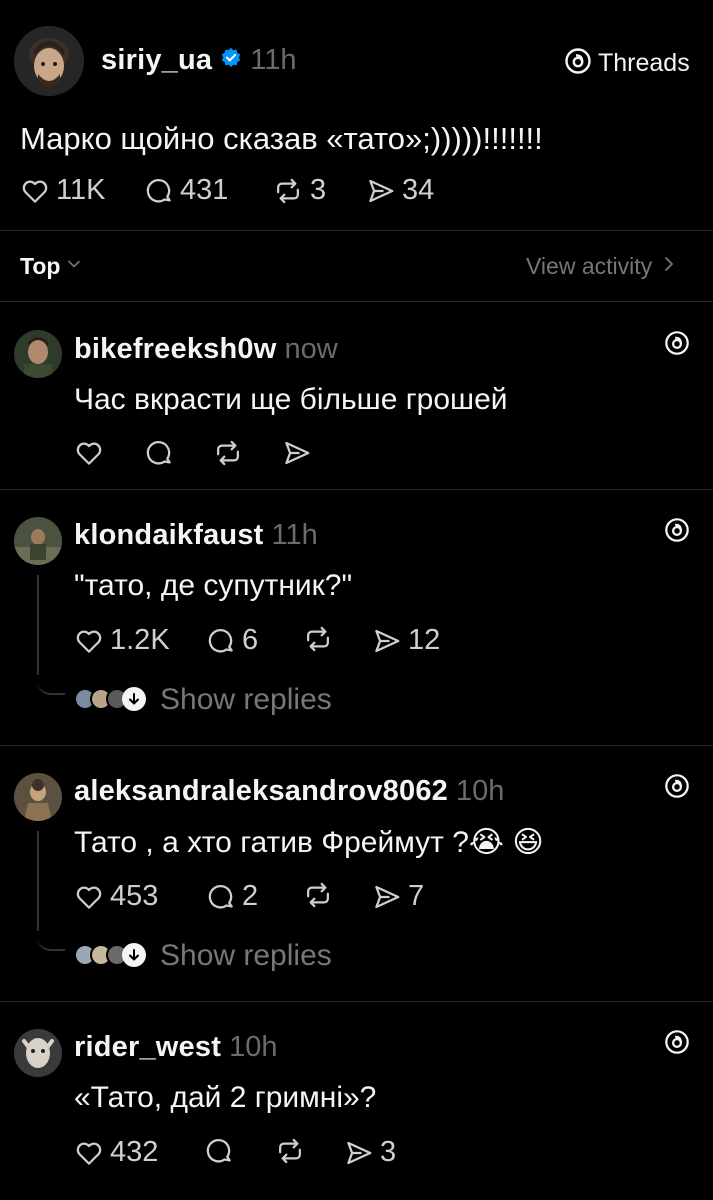 The image size is (713, 1200). Describe the element at coordinates (213, 585) in the screenshot. I see `comment-text: "тато, де супутник?"` at that location.